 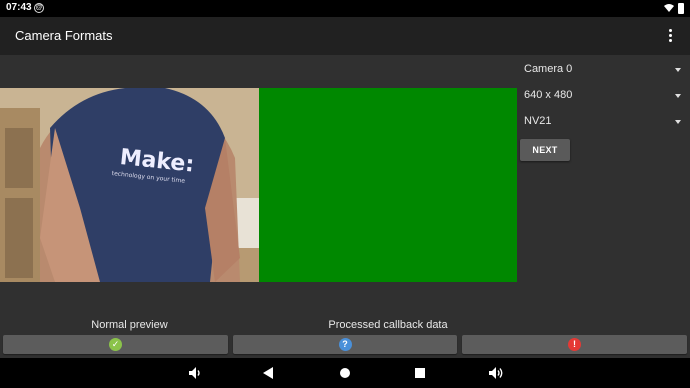 I want to click on error-icon: !, so click(x=574, y=344).